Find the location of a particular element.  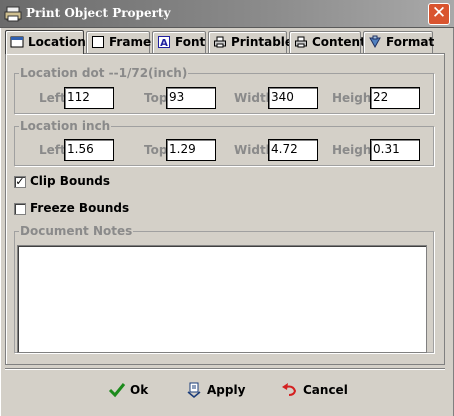

tab-label: Frame is located at coordinates (130, 42).